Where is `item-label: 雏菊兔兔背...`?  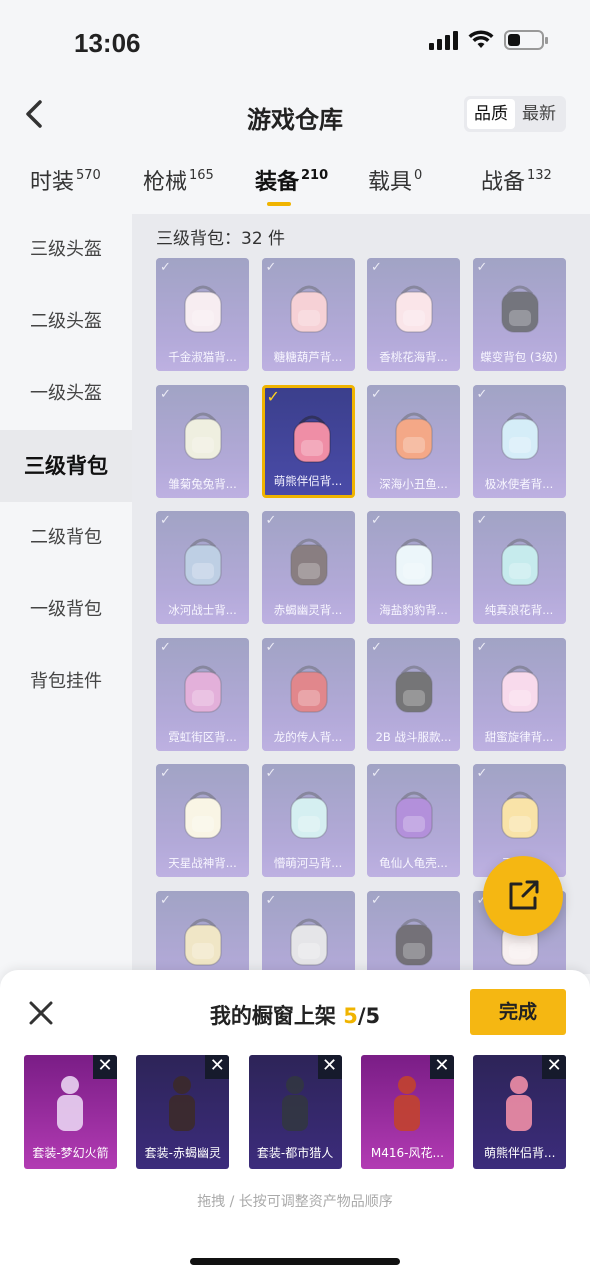 item-label: 雏菊兔兔背... is located at coordinates (202, 483).